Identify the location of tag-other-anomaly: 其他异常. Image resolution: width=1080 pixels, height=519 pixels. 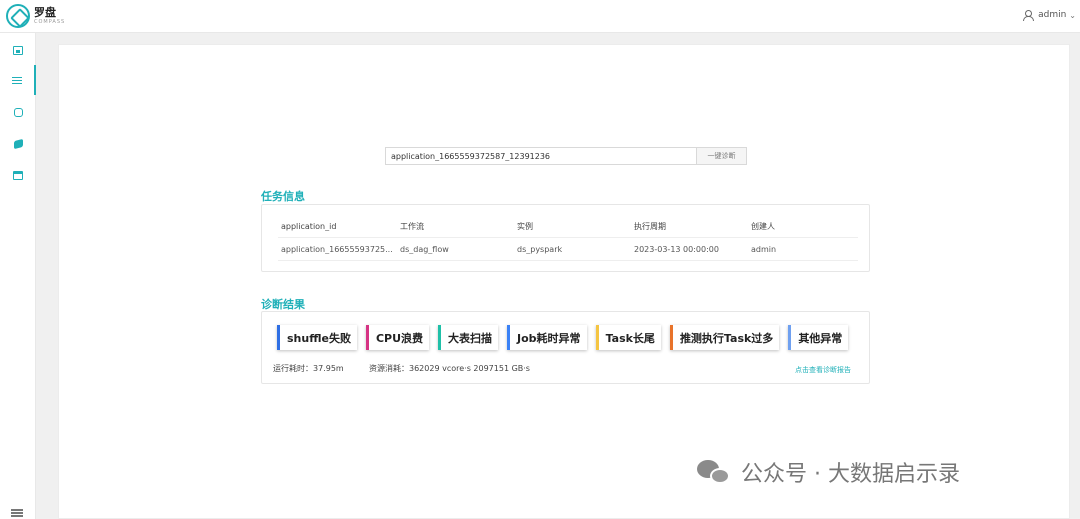
(818, 337).